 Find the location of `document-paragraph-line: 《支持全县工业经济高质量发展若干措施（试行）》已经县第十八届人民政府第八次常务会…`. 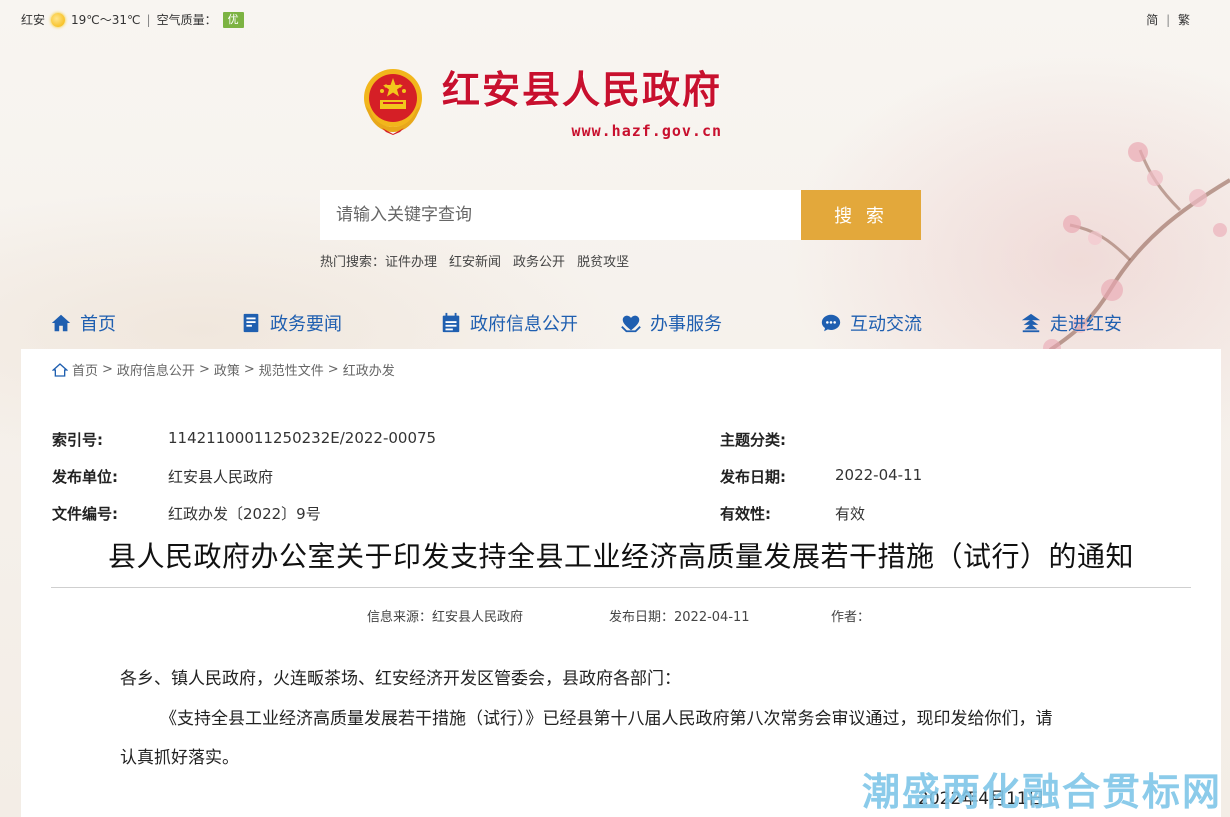

document-paragraph-line: 《支持全县工业经济高质量发展若干措施（试行）》已经县第十八届人民政府第八次常务会… is located at coordinates (606, 719).